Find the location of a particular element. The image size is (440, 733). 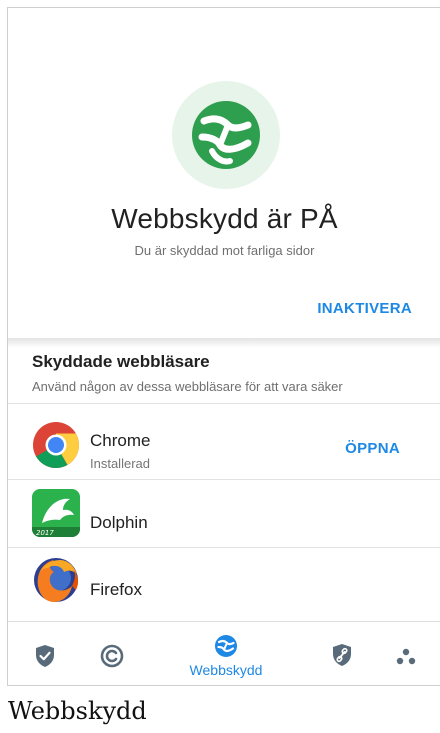

anti-theft-icon is located at coordinates (112, 656).